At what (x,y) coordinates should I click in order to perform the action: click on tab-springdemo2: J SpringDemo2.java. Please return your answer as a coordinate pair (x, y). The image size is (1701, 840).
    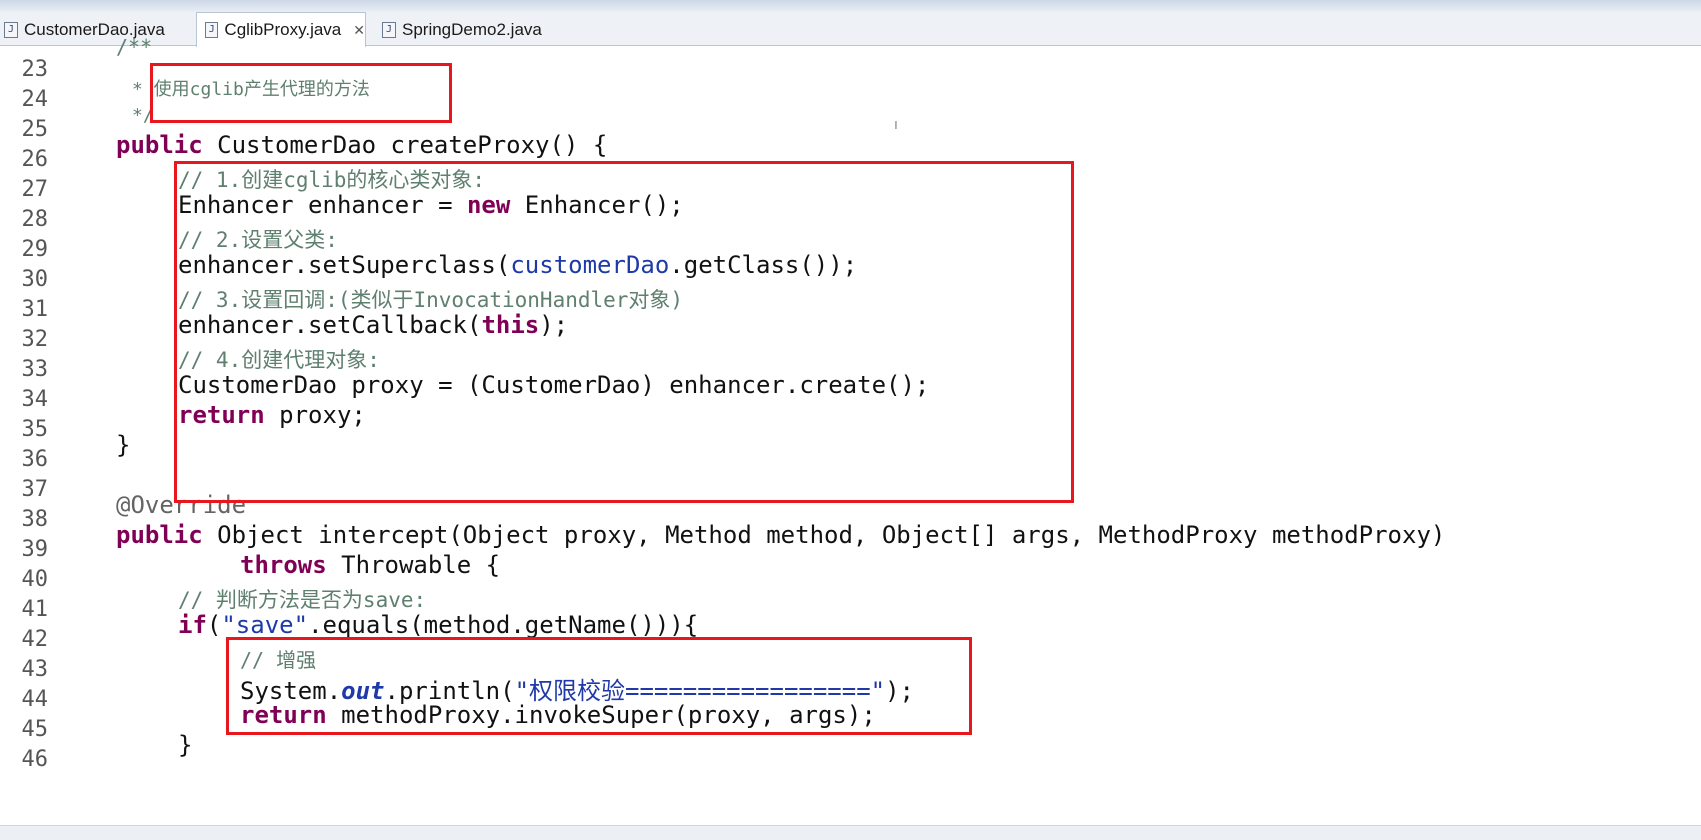
    Looking at the image, I should click on (474, 29).